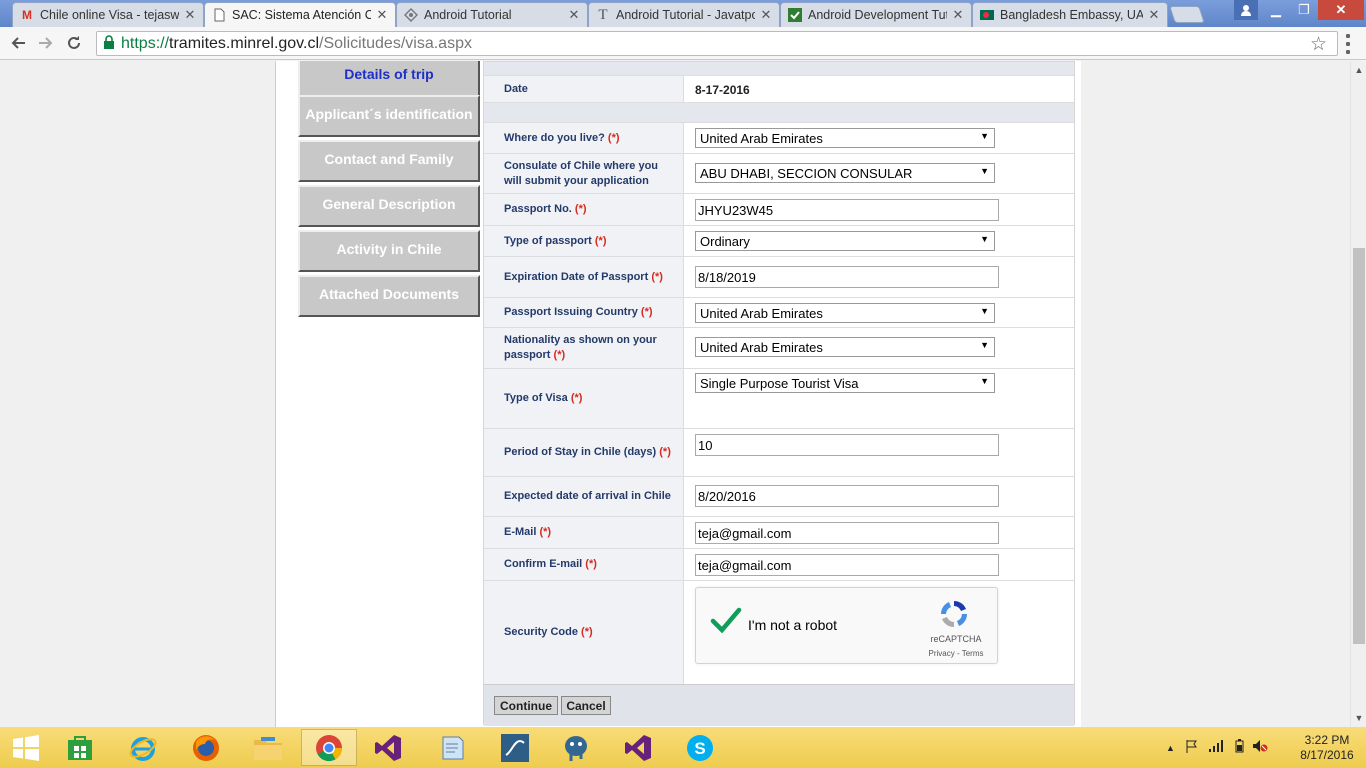 The height and width of the screenshot is (768, 1366). What do you see at coordinates (1359, 446) in the screenshot?
I see `scrollbar-thumb` at bounding box center [1359, 446].